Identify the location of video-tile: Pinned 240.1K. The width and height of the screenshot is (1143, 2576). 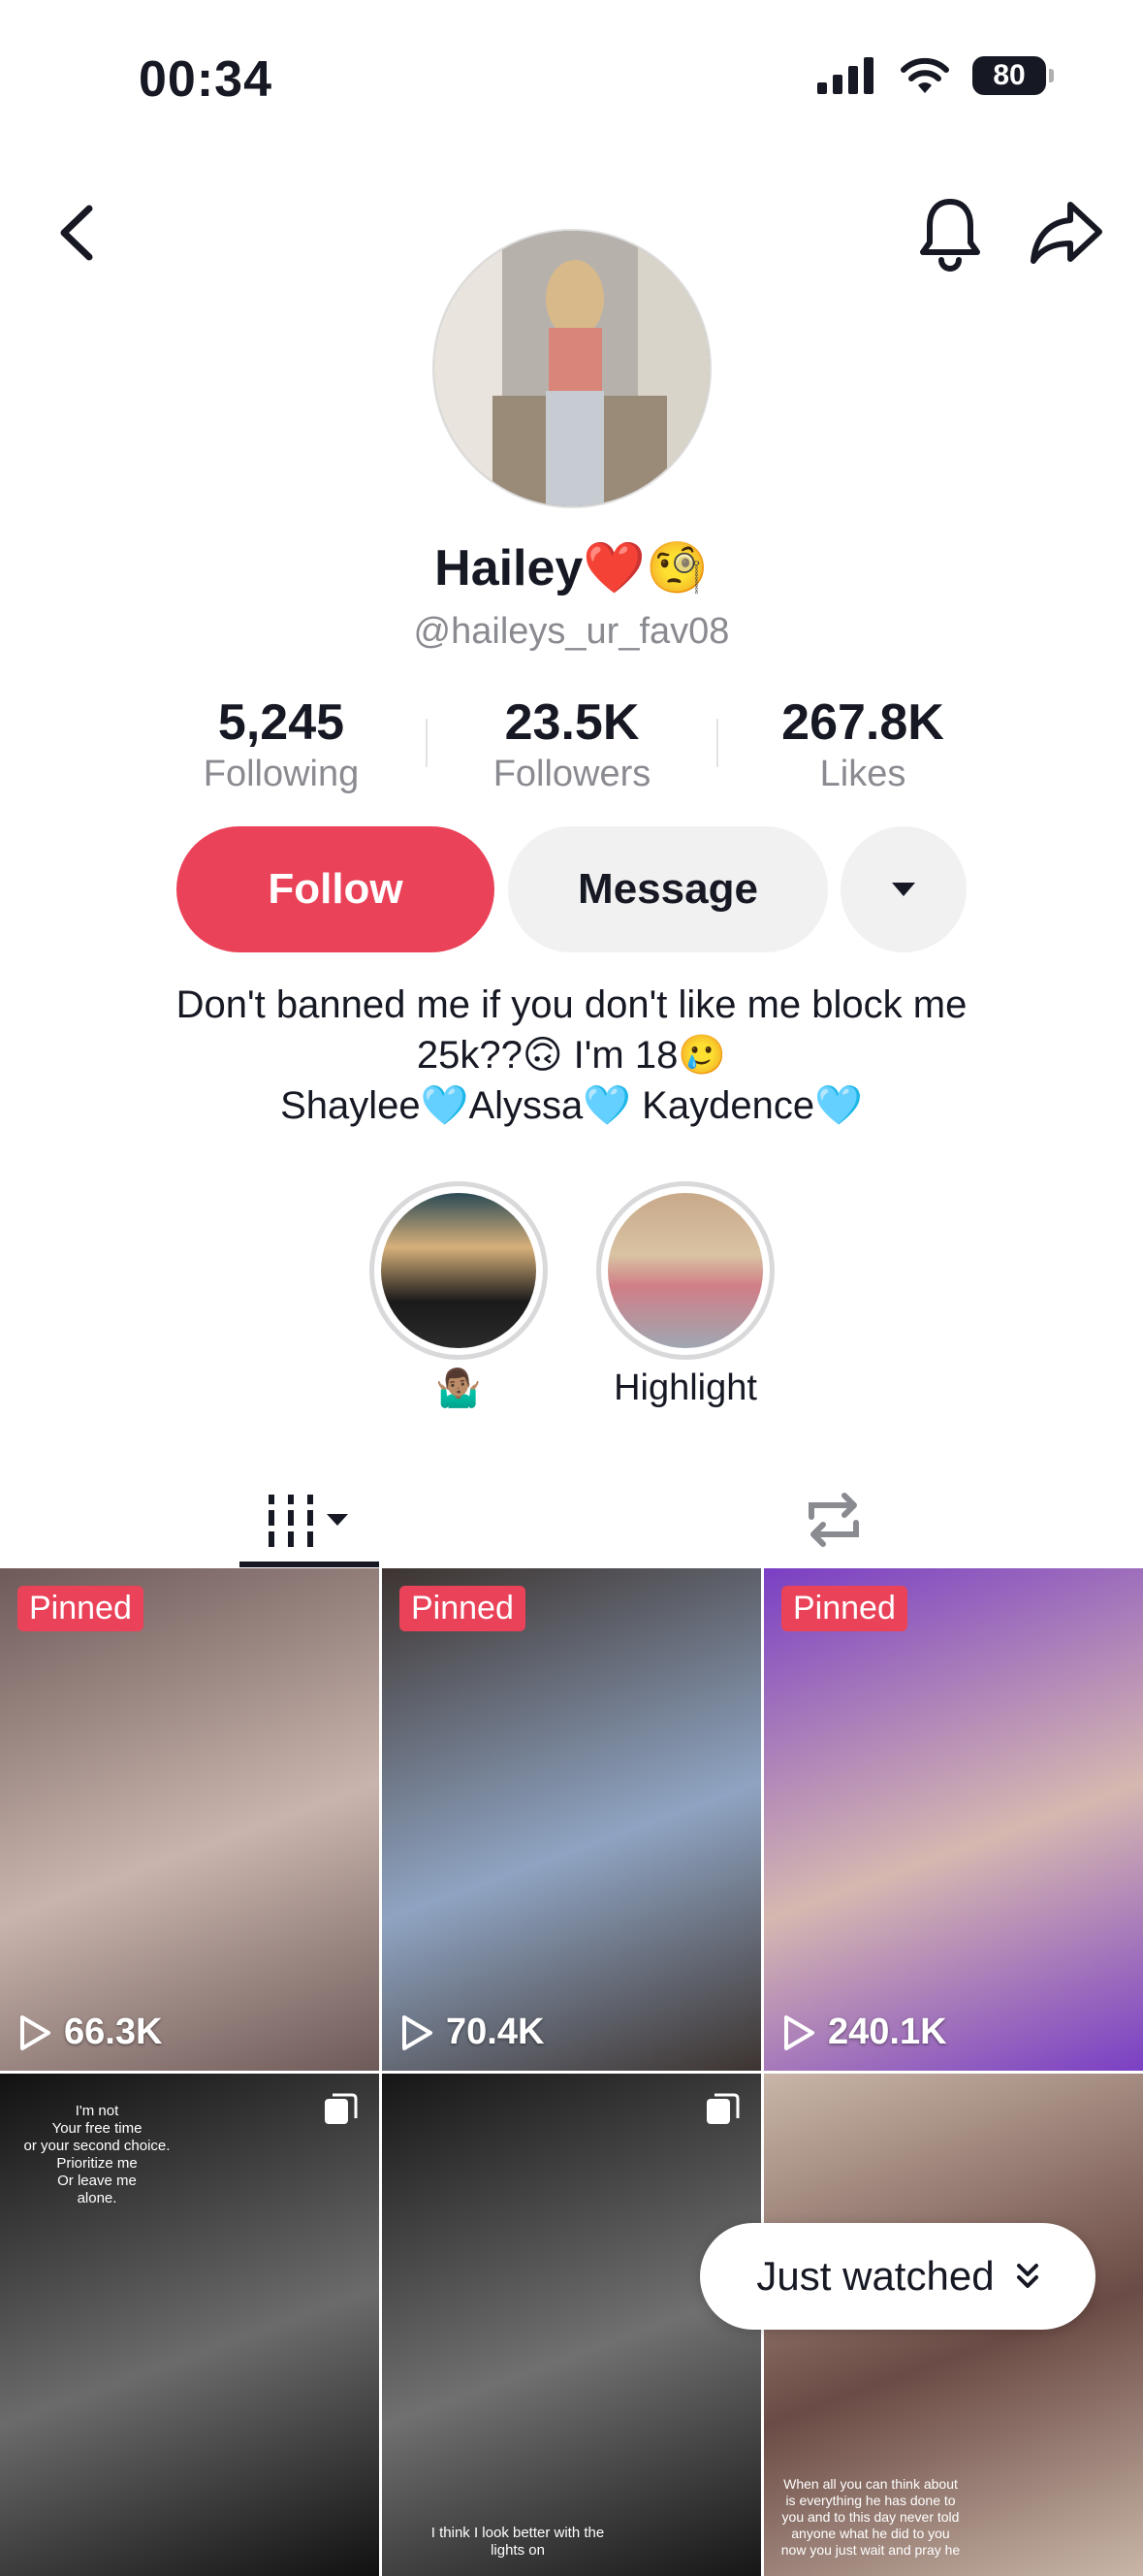
(953, 1819).